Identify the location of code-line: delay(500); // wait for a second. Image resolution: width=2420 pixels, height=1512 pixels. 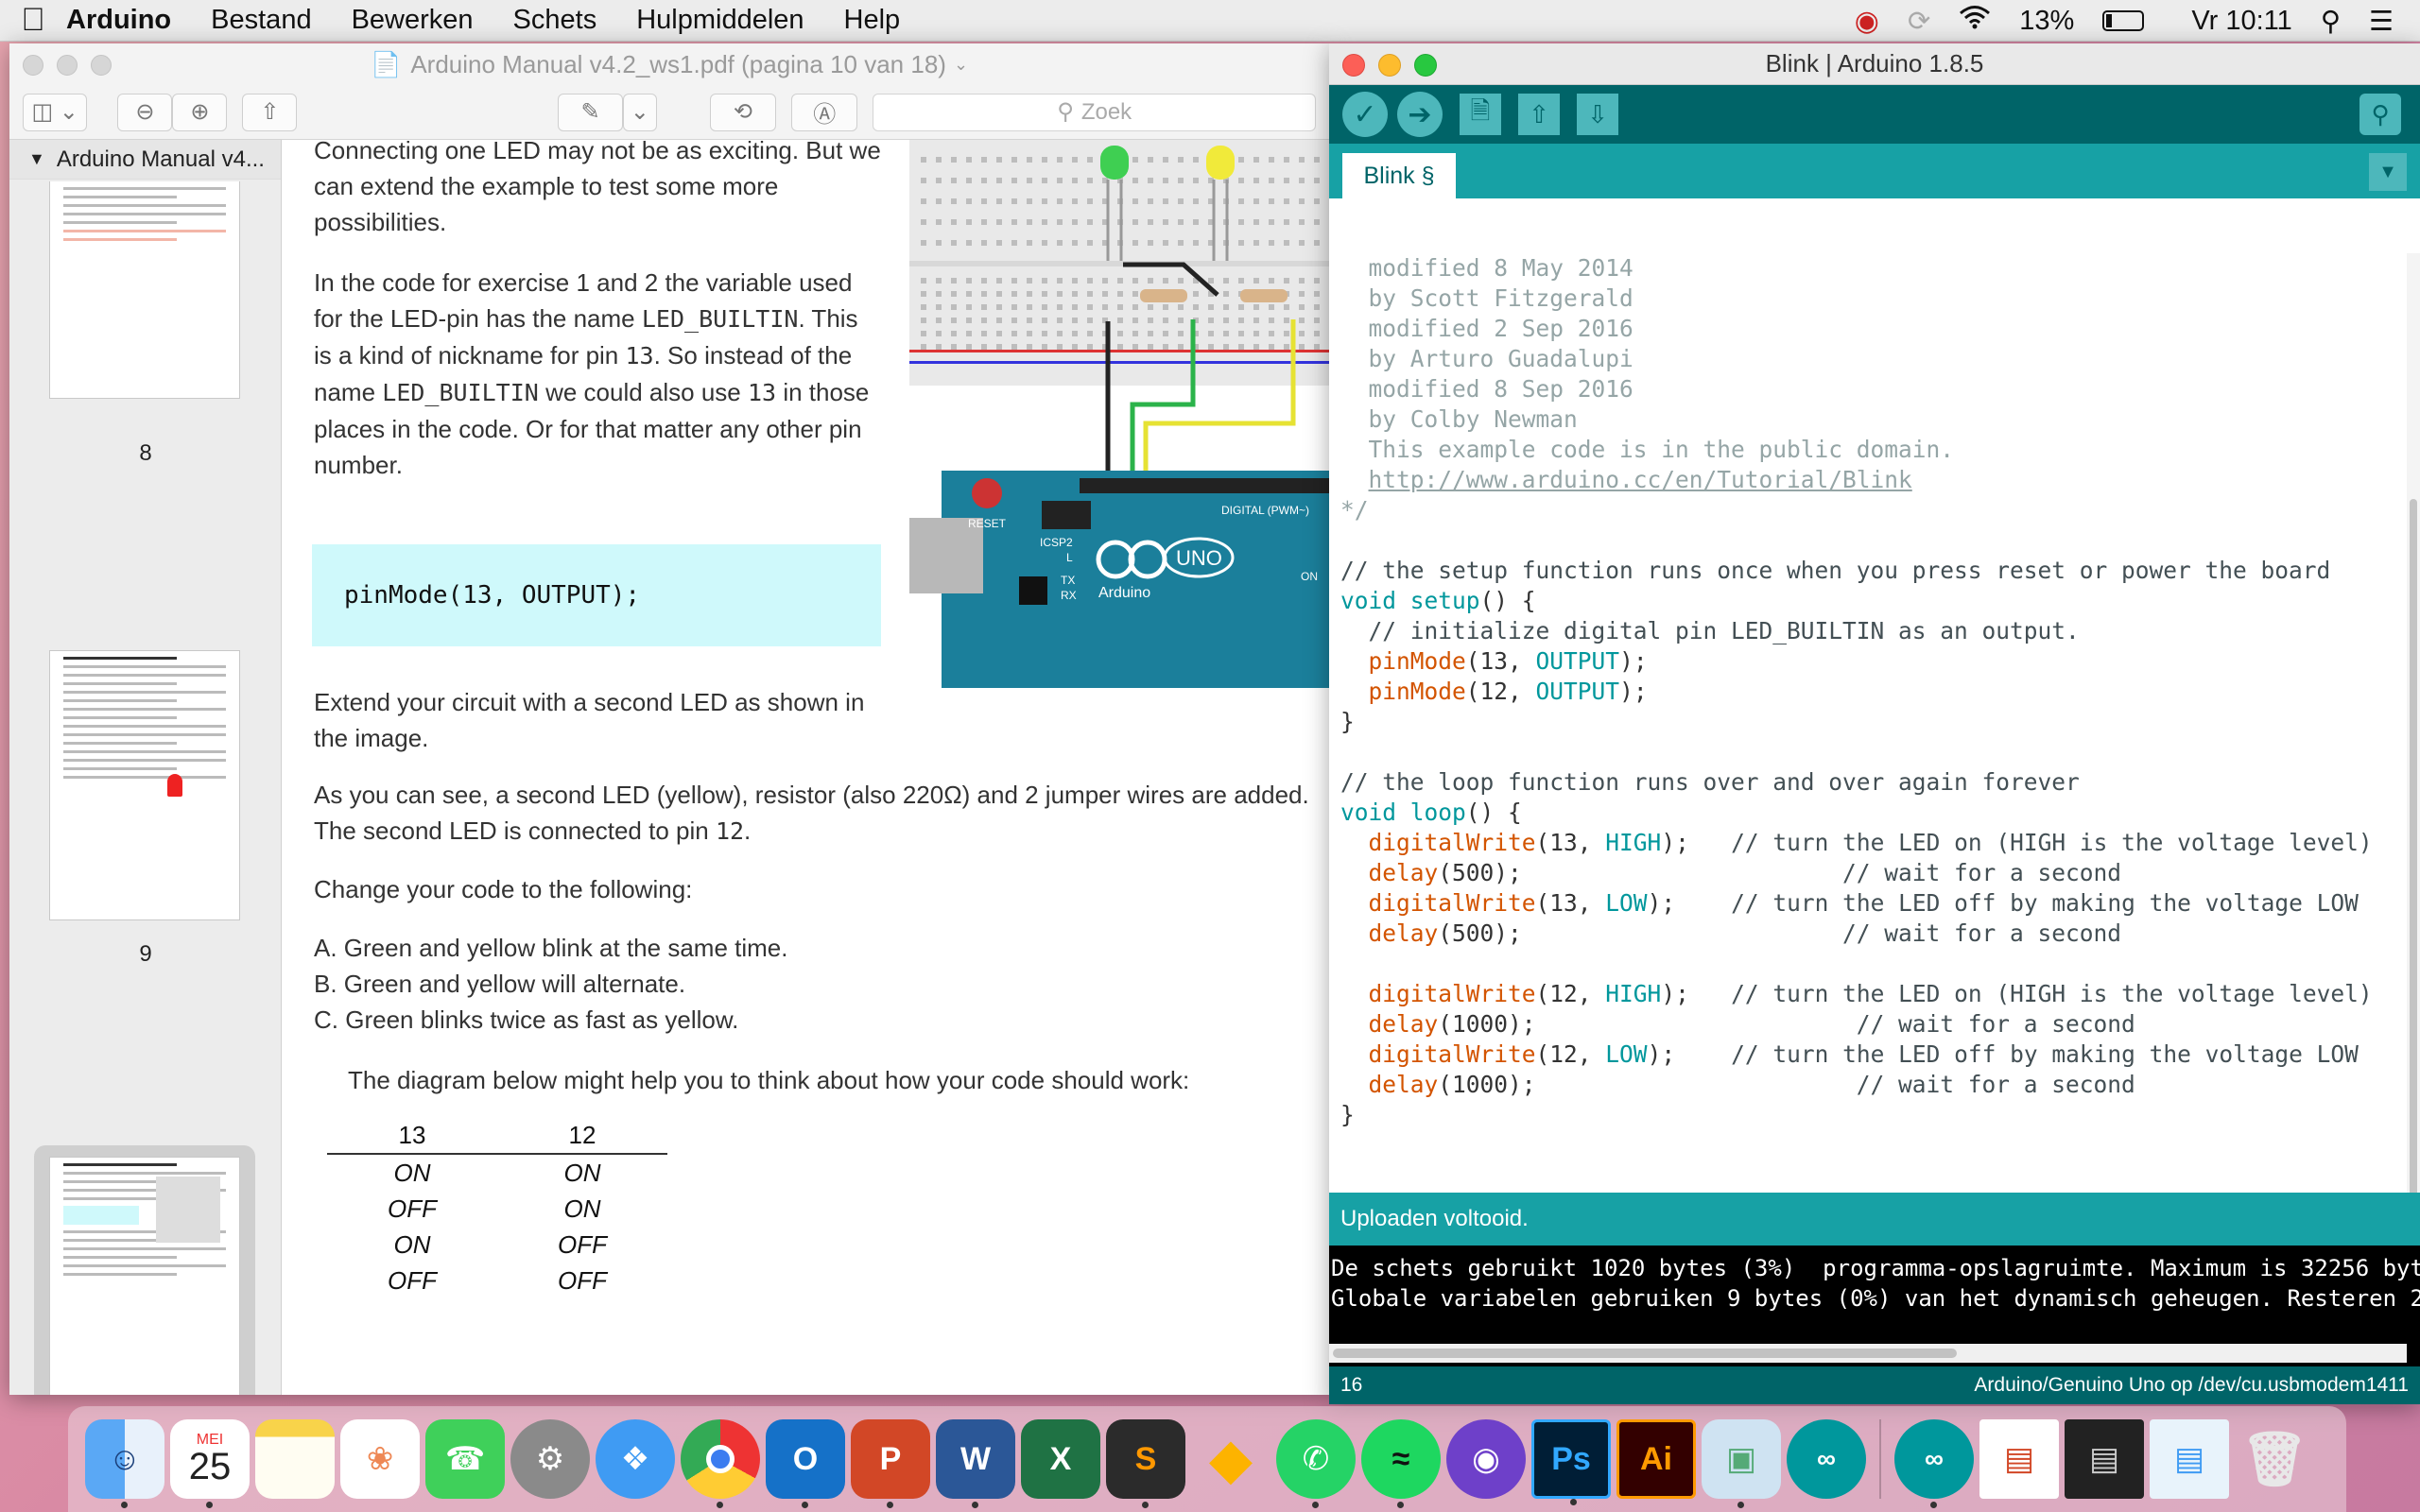
(1745, 933).